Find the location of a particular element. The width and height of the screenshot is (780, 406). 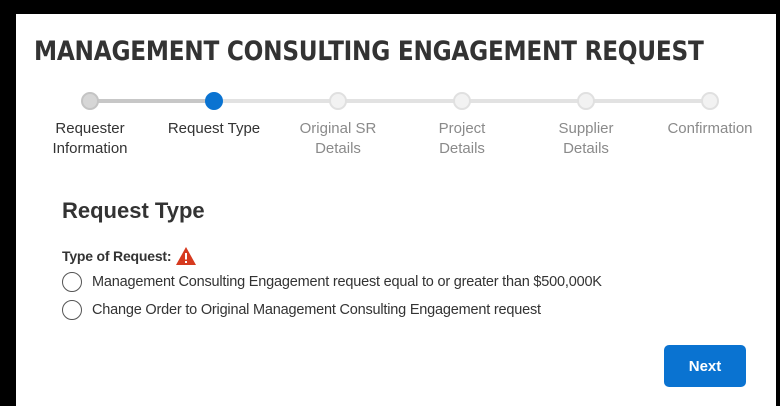

type-of-request-label: Type of Request: is located at coordinates (129, 256).